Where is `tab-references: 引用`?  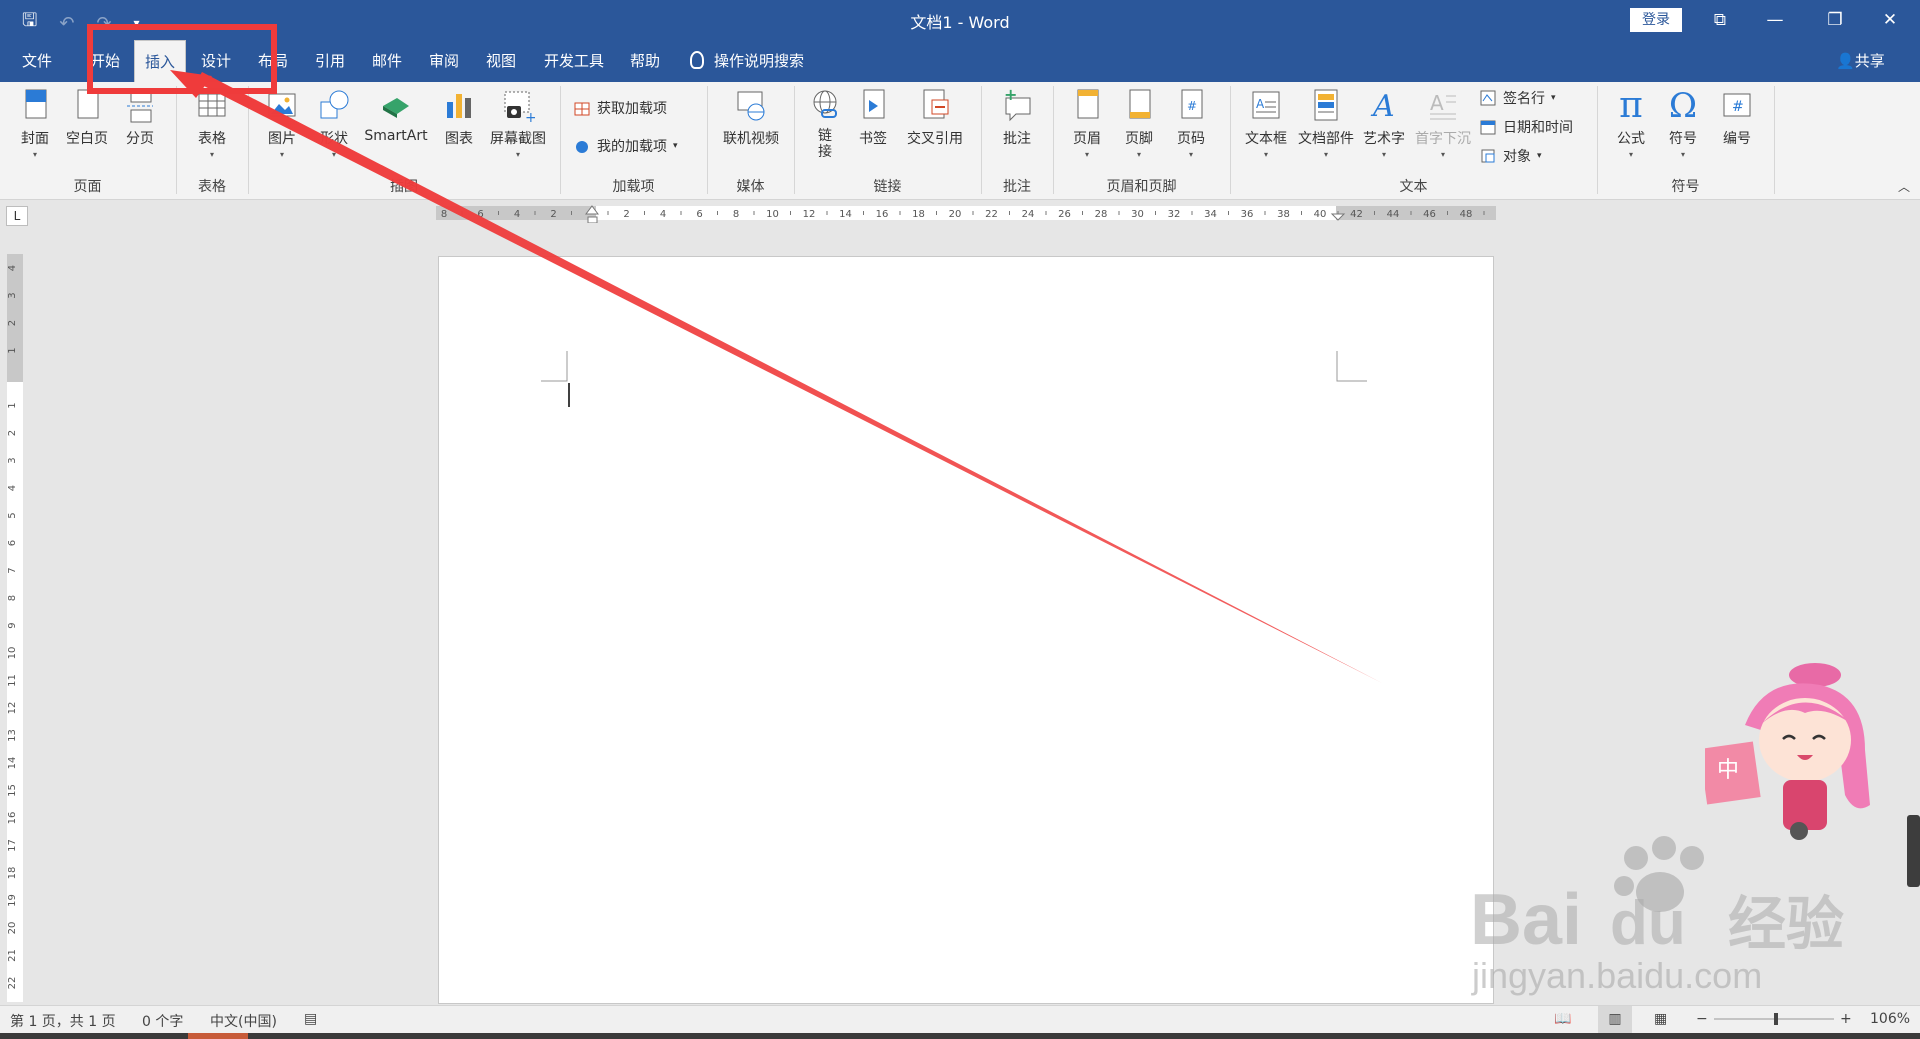 tab-references: 引用 is located at coordinates (330, 61).